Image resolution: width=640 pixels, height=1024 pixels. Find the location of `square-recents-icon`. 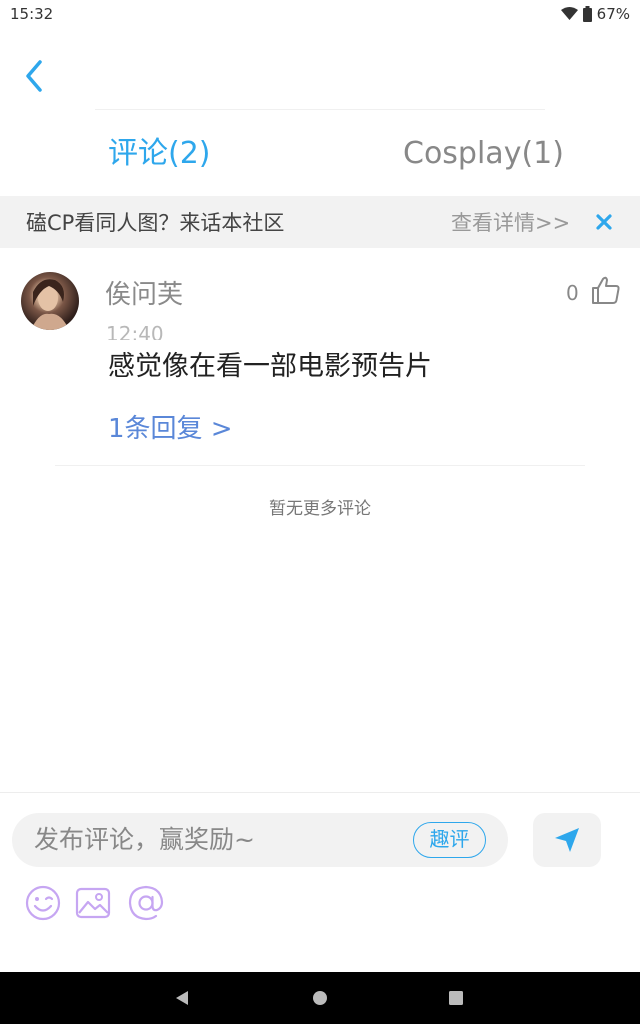

square-recents-icon is located at coordinates (456, 998).